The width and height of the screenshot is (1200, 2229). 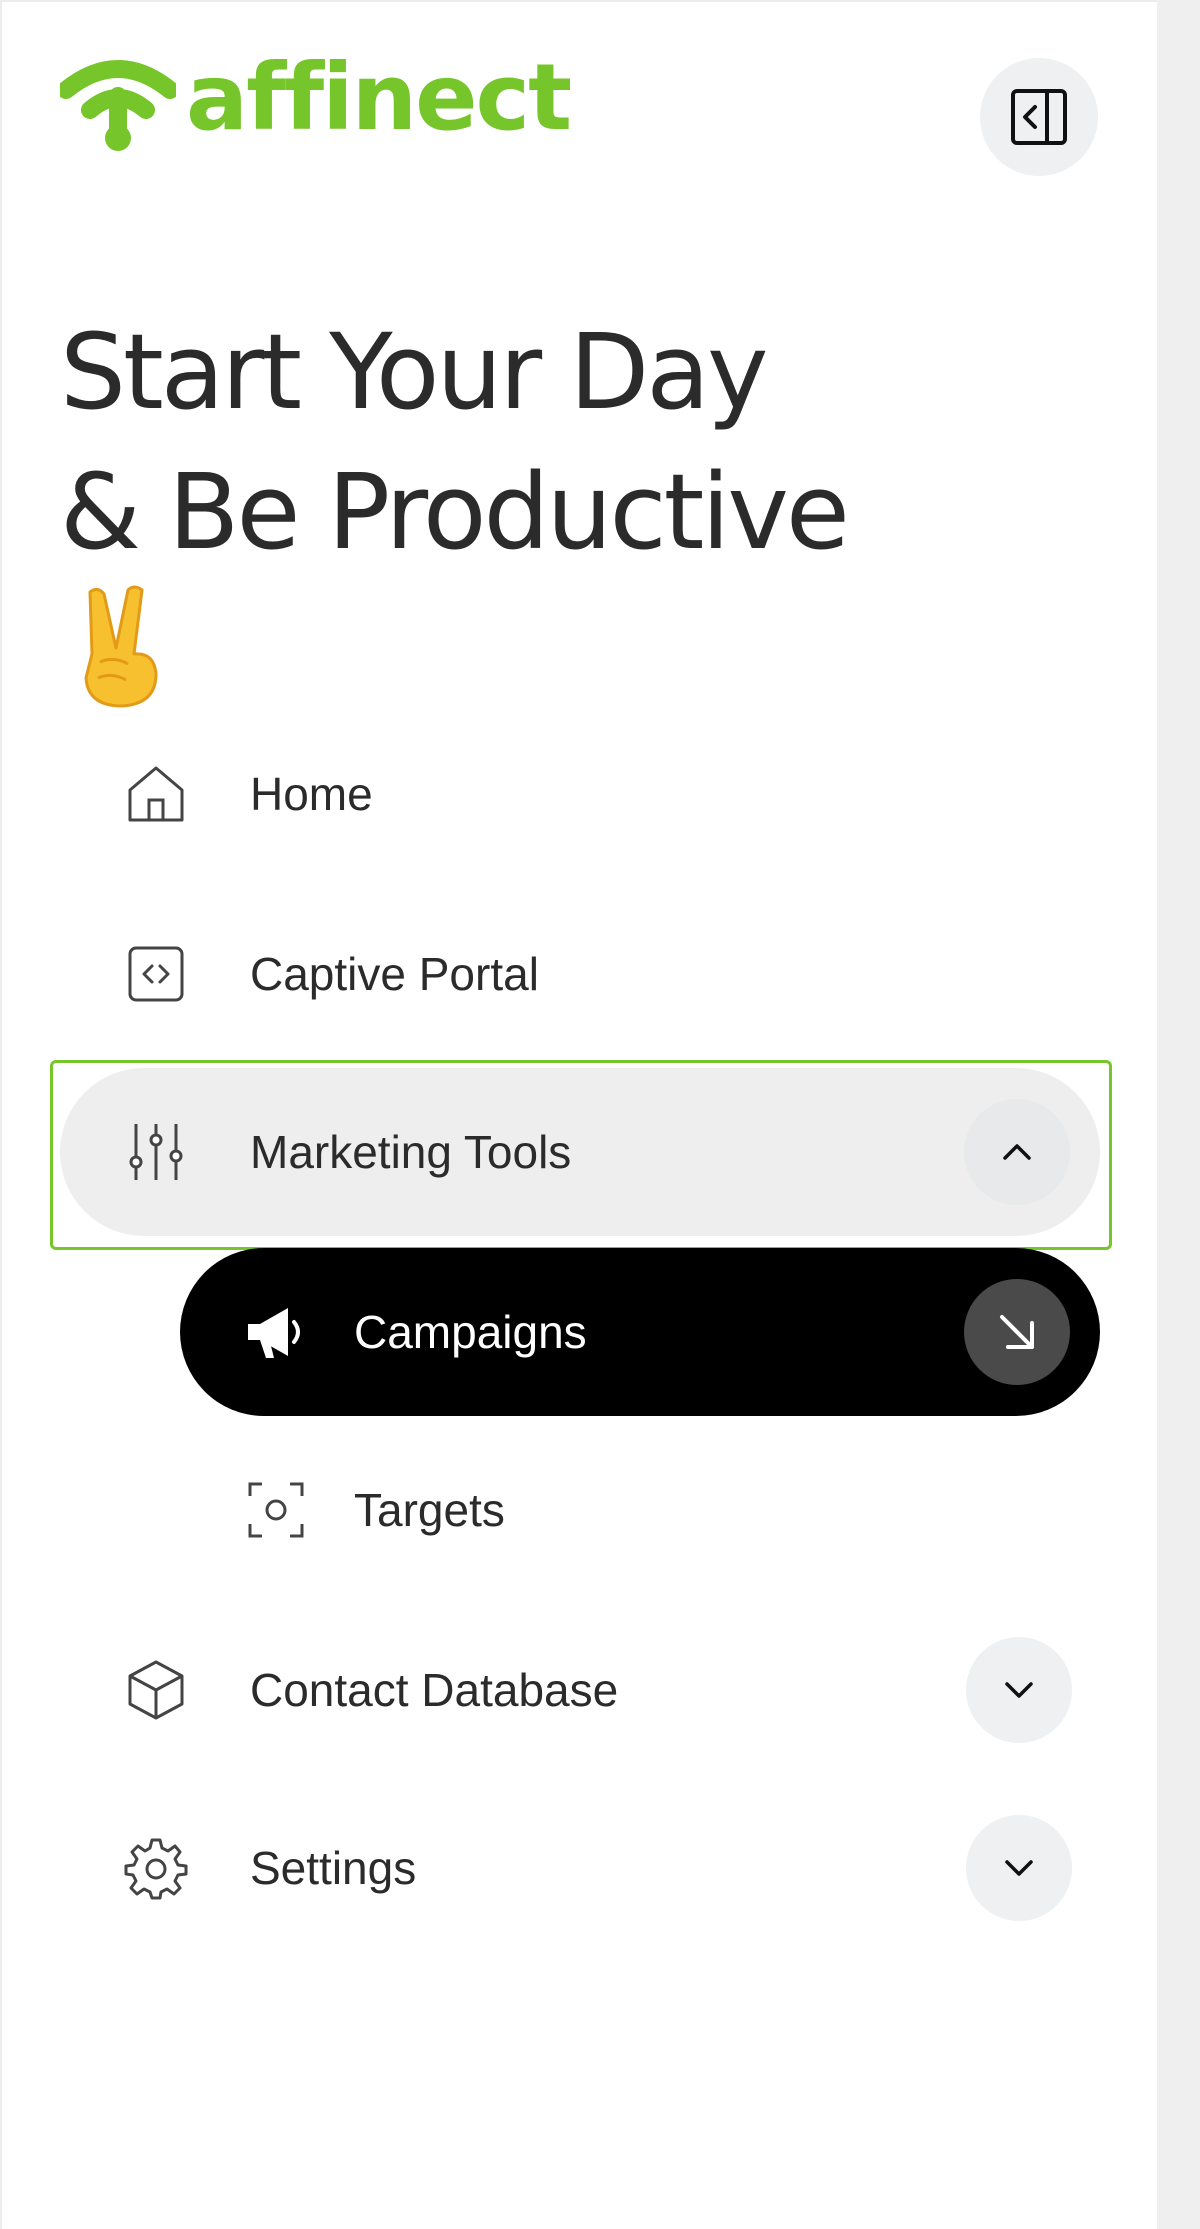 What do you see at coordinates (414, 372) in the screenshot?
I see `headline-line-1: Start Your Day` at bounding box center [414, 372].